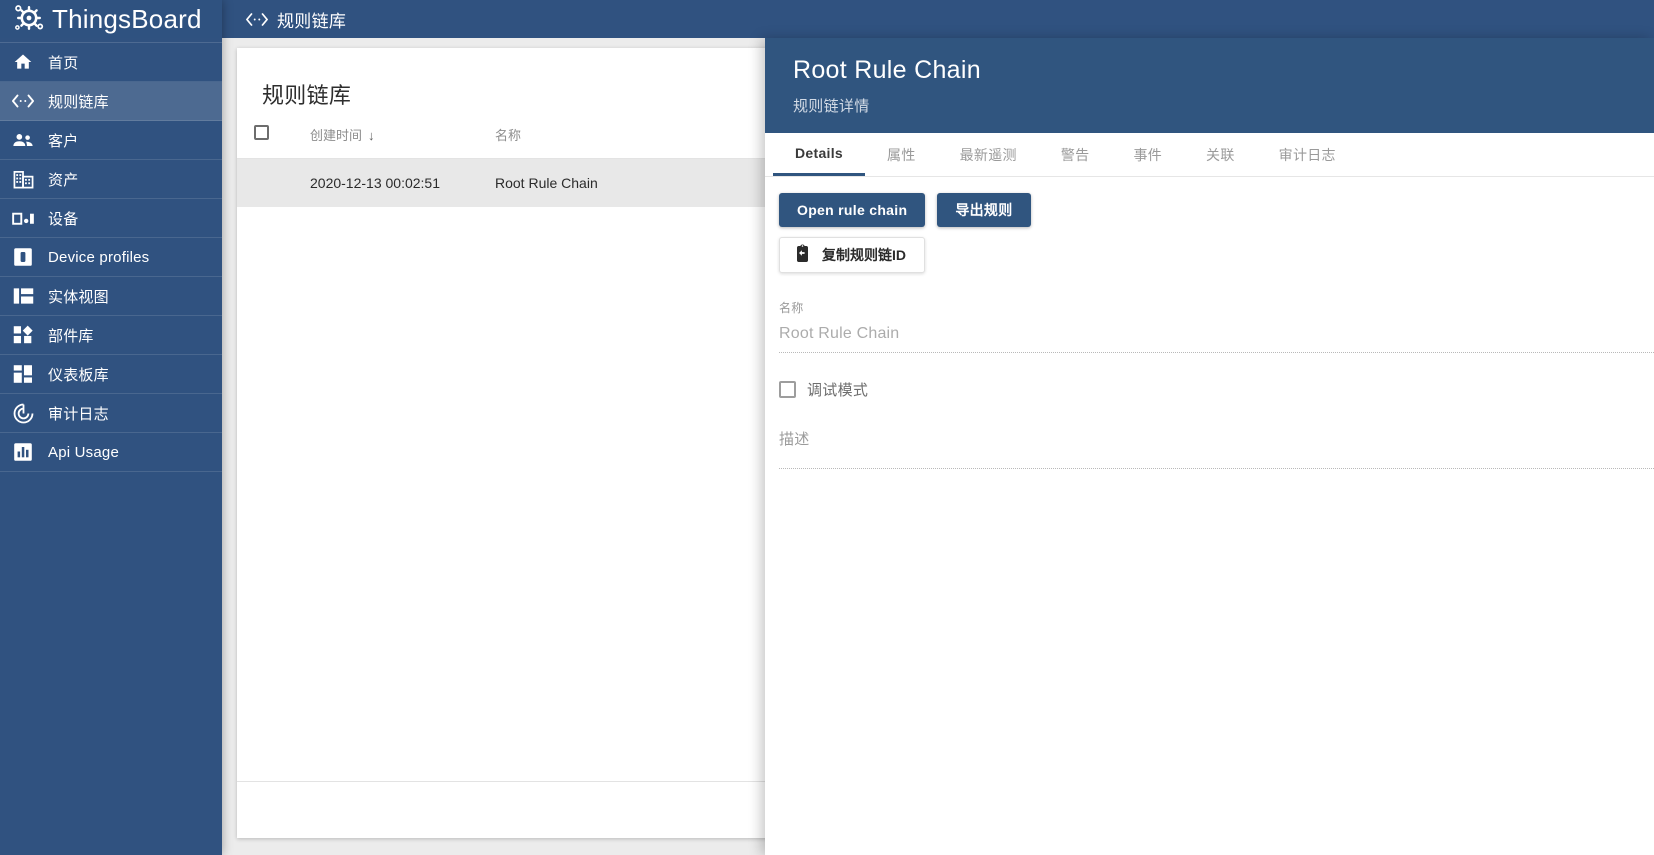 The image size is (1654, 855). Describe the element at coordinates (1216, 389) in the screenshot. I see `debug-mode-field-group: 调试模式` at that location.